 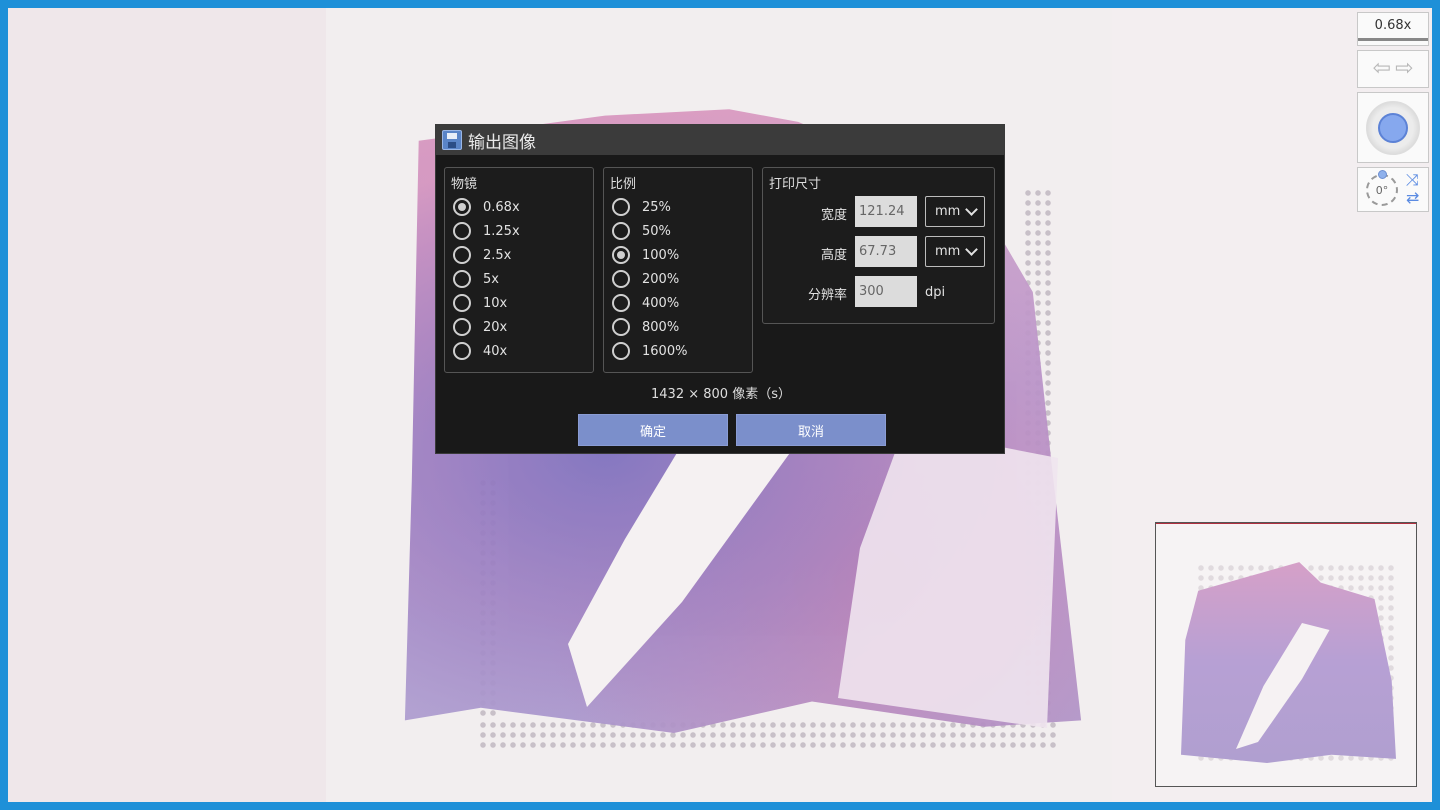 What do you see at coordinates (501, 231) in the screenshot?
I see `objective-option-label: 1.25x` at bounding box center [501, 231].